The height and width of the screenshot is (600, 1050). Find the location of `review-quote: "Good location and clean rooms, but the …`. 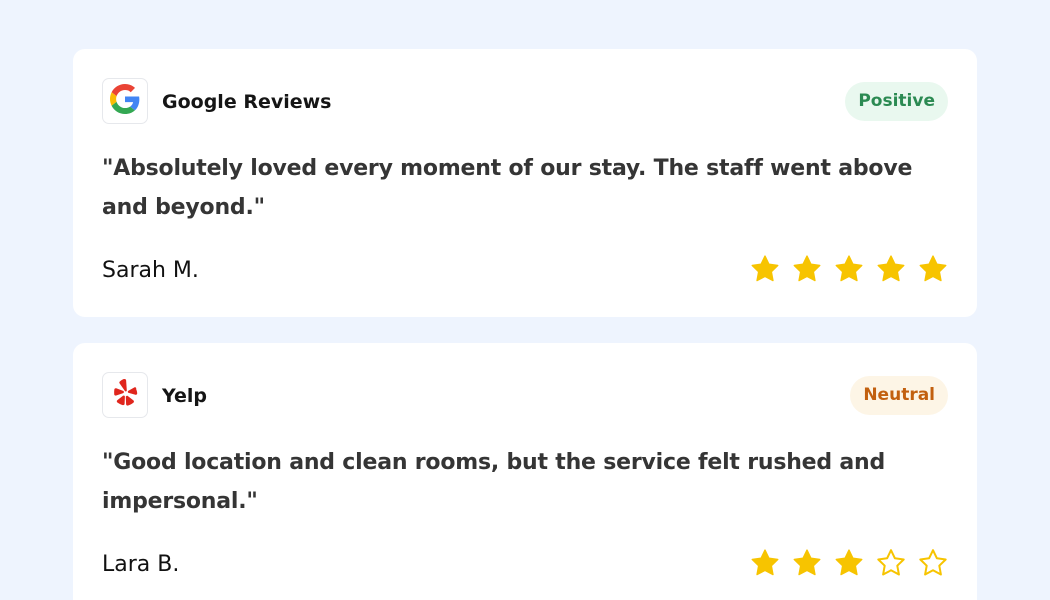

review-quote: "Good location and clean rooms, but the … is located at coordinates (494, 482).